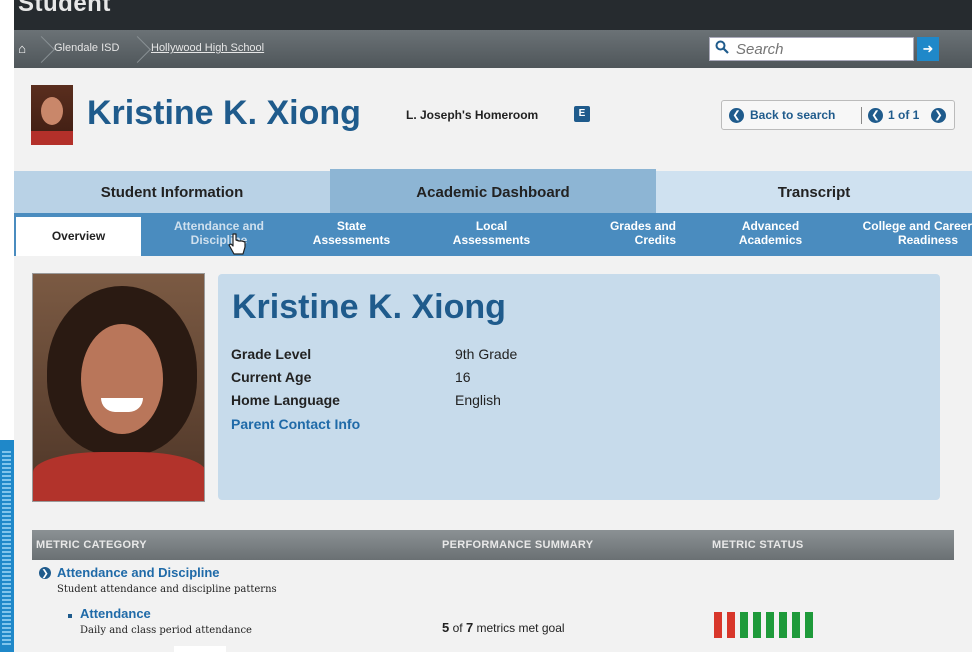 This screenshot has width=972, height=652. I want to click on tab-student-information: Student Information, so click(172, 192).